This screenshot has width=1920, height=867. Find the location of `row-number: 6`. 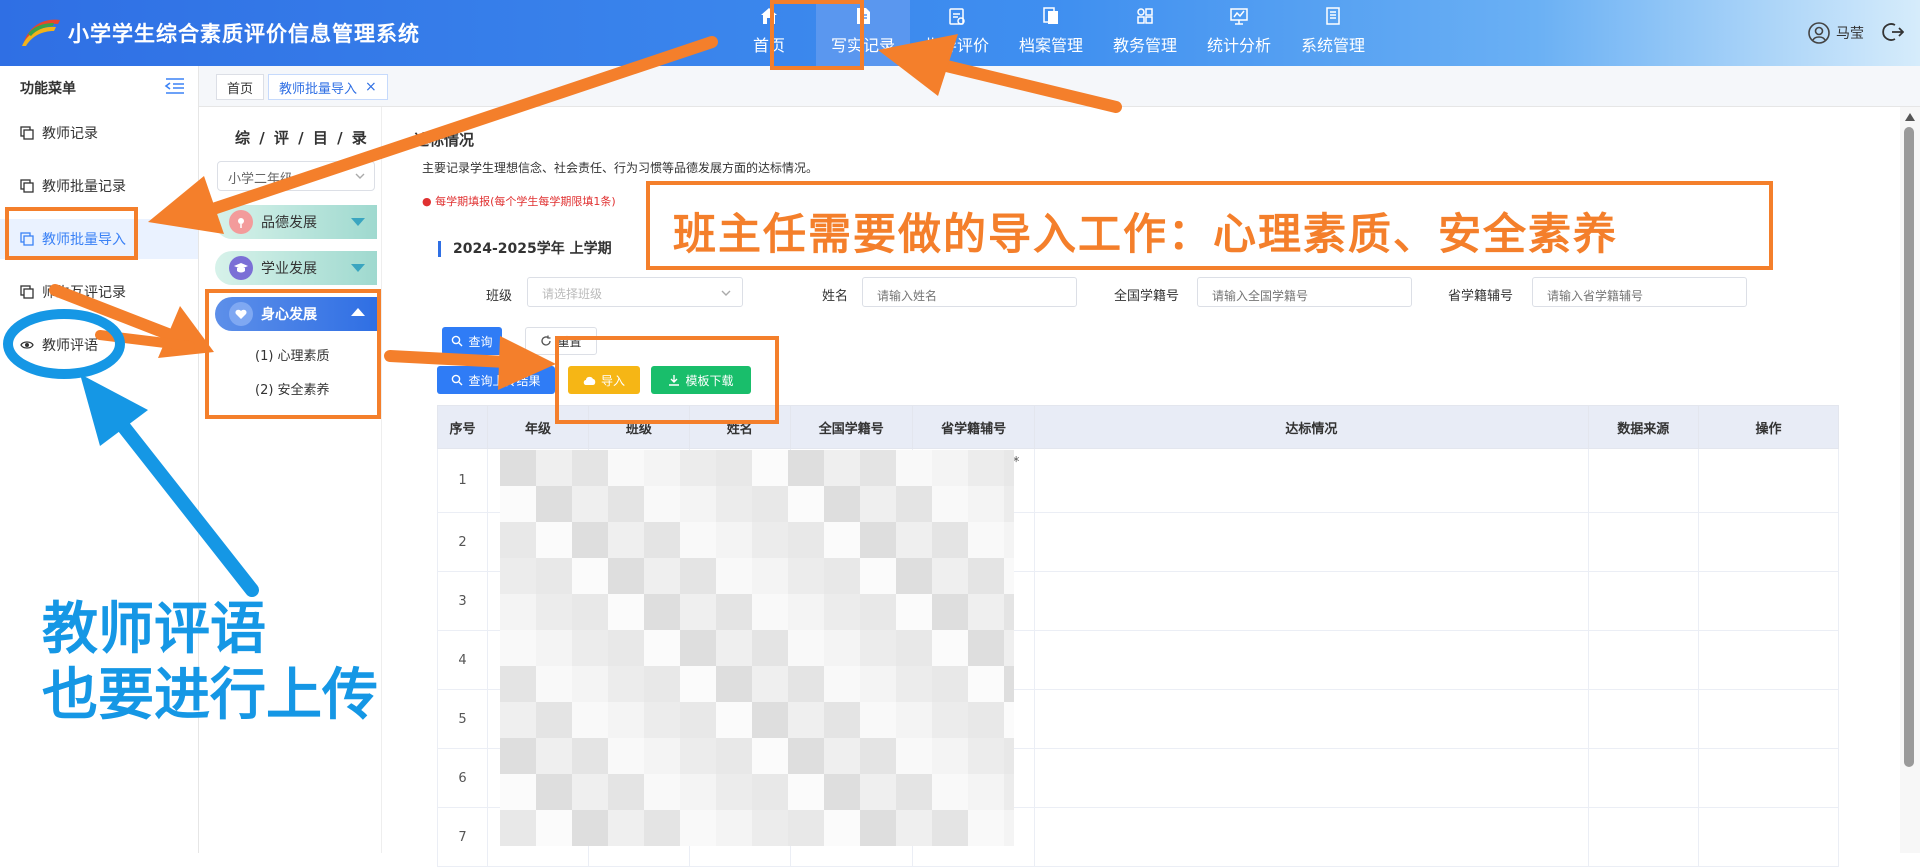

row-number: 6 is located at coordinates (462, 778).